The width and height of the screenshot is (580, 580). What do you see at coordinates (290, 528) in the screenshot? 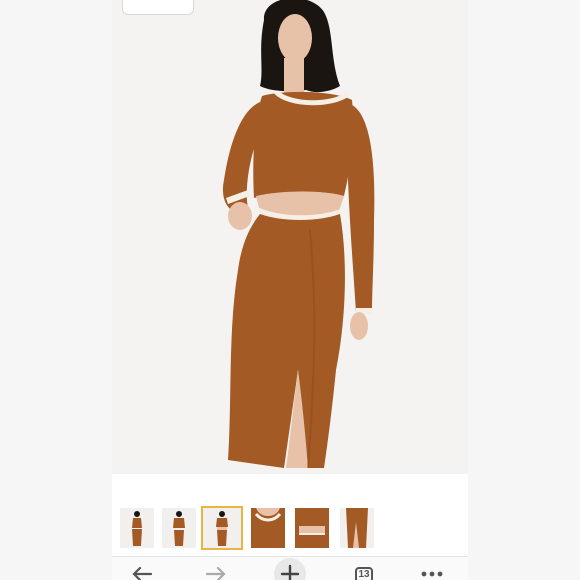
I see `thumbnail-strip` at bounding box center [290, 528].